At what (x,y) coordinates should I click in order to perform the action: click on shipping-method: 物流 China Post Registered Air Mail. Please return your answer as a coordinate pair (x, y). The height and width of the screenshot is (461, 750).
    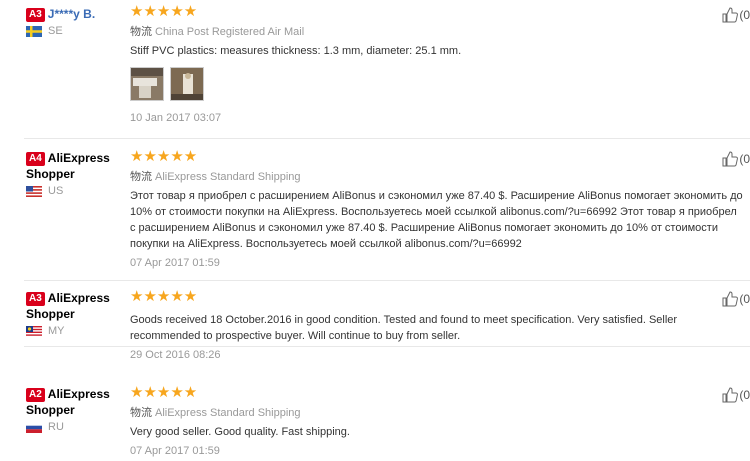
    Looking at the image, I should click on (440, 32).